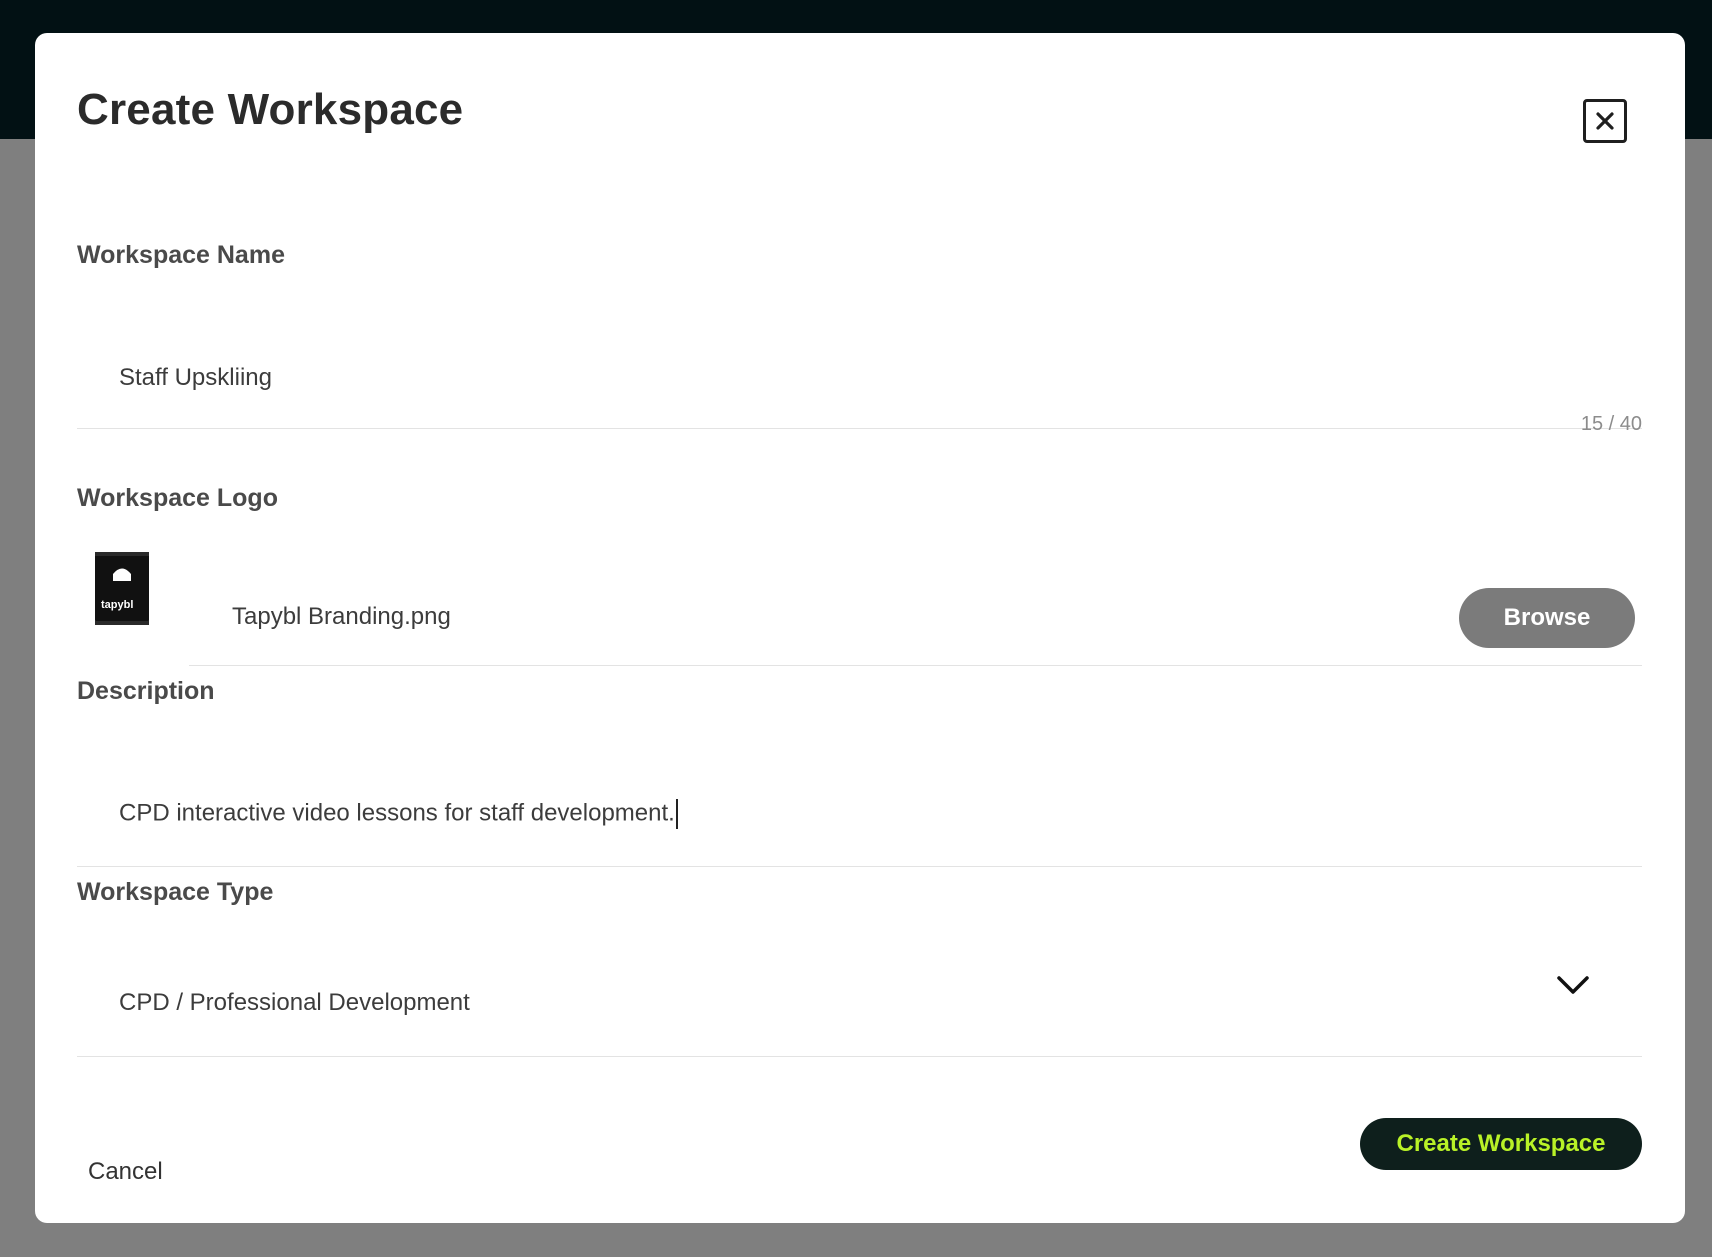  Describe the element at coordinates (125, 1172) in the screenshot. I see `cancel-button: Cancel` at that location.